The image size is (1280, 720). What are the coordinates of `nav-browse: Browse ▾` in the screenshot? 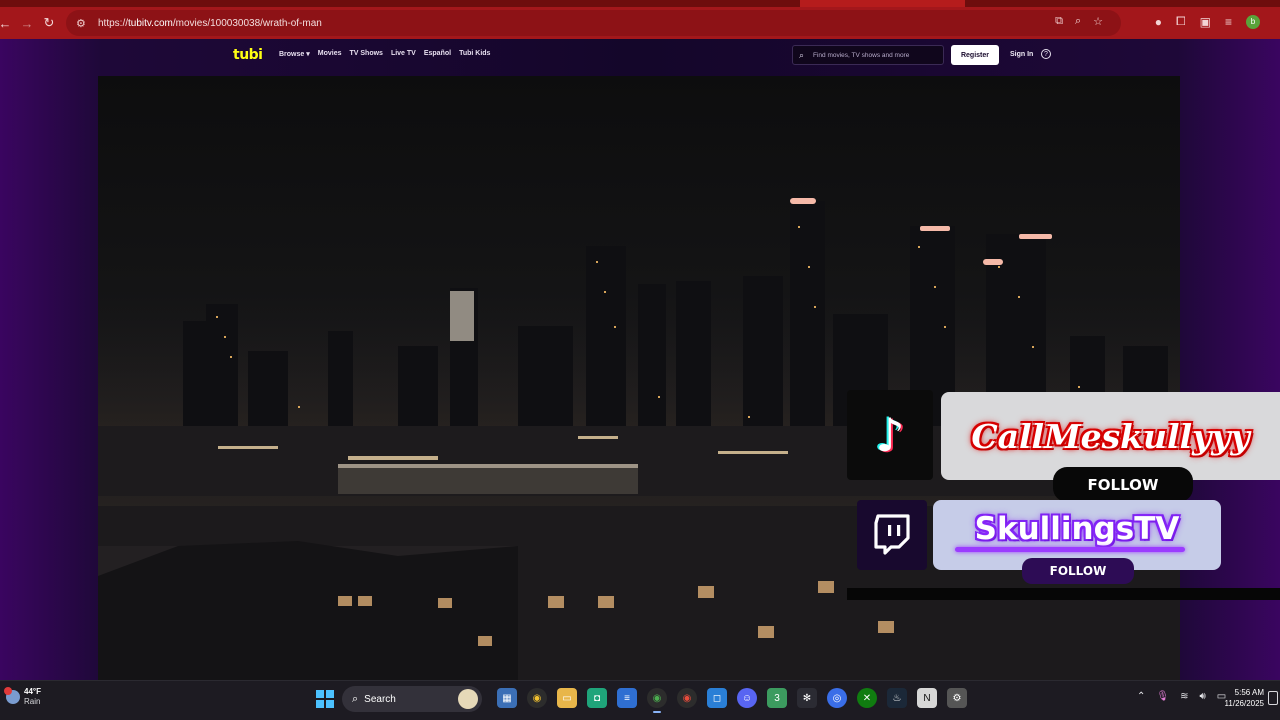 It's located at (294, 54).